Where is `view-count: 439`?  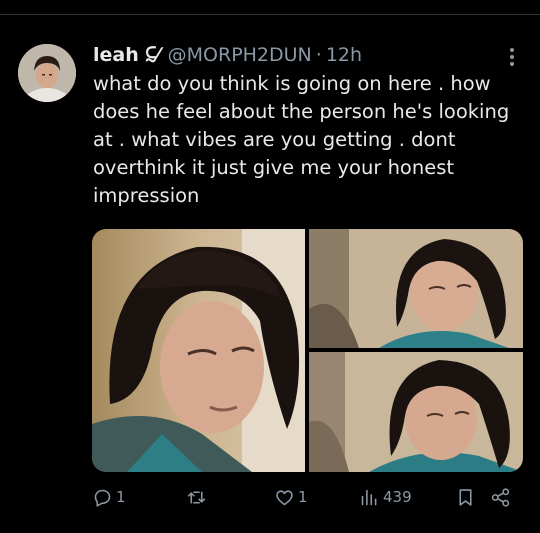 view-count: 439 is located at coordinates (397, 497).